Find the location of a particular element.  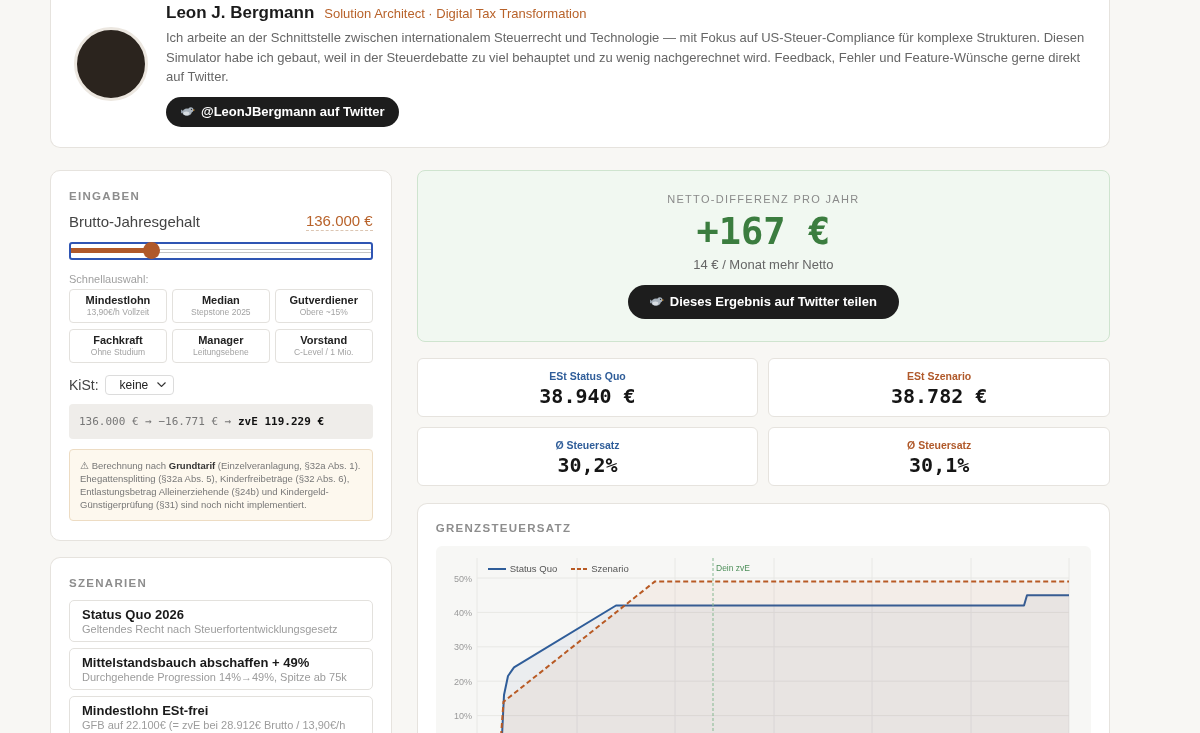

tariff-notice: ⚠ Berechnung nach Grundtarif (Einzelveranlagung, §32a Abs. 1). Ehegattensplitting (§32a Abs. 5), Kinderfreibeträge (§32 Abs. 6), Entlastungsbetrag Alleinerziehende (§24b) und Kindergeld-Günstigerprüfung (§31) sind noch nicht implementiert. is located at coordinates (221, 484).